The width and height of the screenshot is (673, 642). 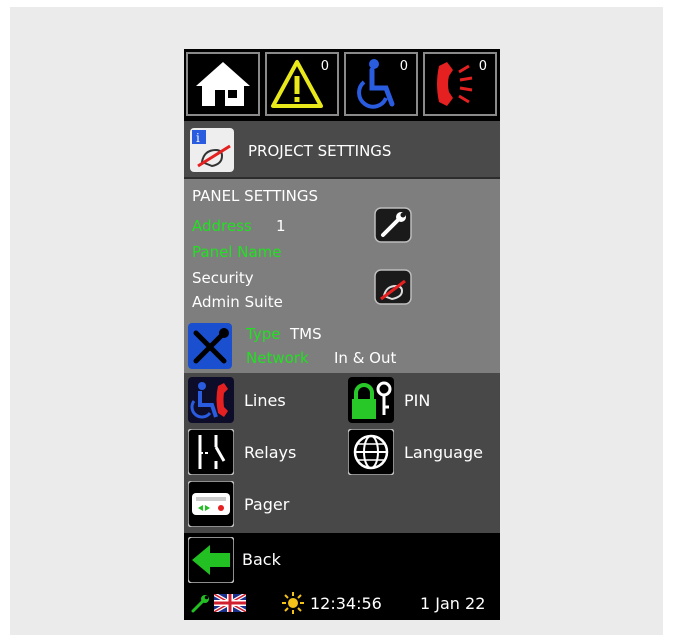 What do you see at coordinates (255, 196) in the screenshot?
I see `panel-settings-heading: PANEL SETTINGS` at bounding box center [255, 196].